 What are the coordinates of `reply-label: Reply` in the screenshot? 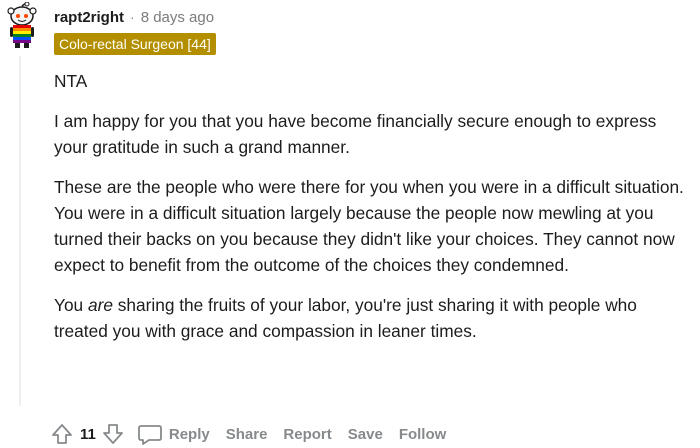 It's located at (189, 434).